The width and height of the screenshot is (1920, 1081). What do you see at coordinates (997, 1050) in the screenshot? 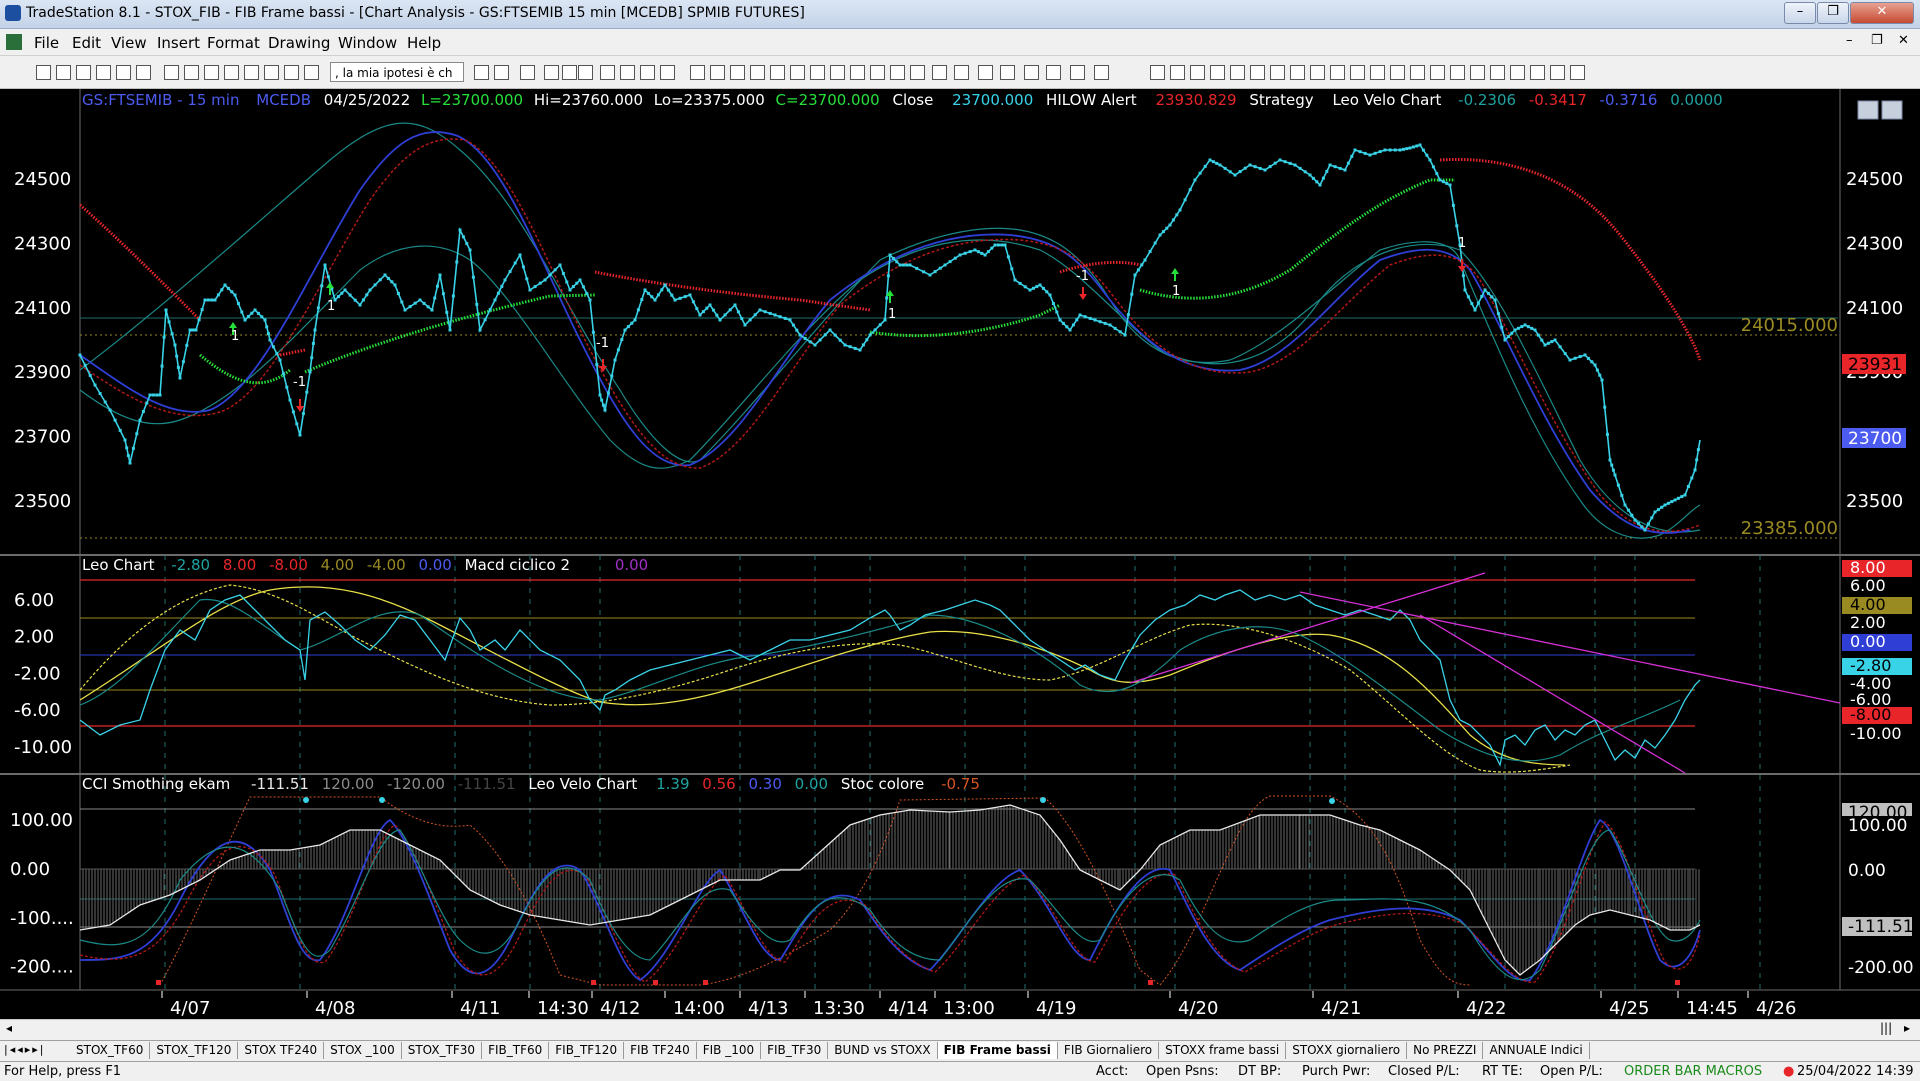
I see `workspace-tab: FIB Frame bassi` at bounding box center [997, 1050].